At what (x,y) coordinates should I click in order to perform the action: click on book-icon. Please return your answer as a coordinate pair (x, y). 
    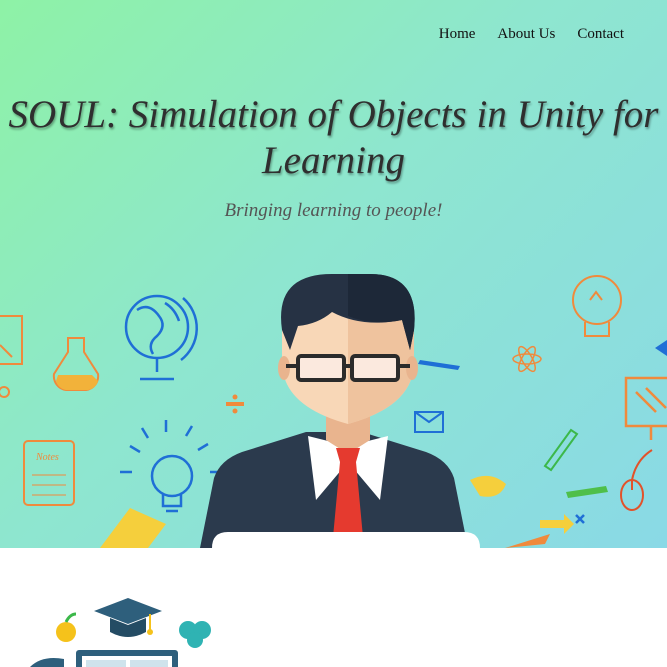
    Looking at the image, I should click on (133, 528).